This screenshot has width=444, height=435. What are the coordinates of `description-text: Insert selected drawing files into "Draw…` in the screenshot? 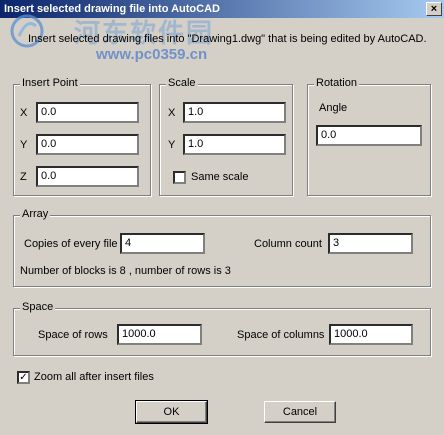 It's located at (227, 39).